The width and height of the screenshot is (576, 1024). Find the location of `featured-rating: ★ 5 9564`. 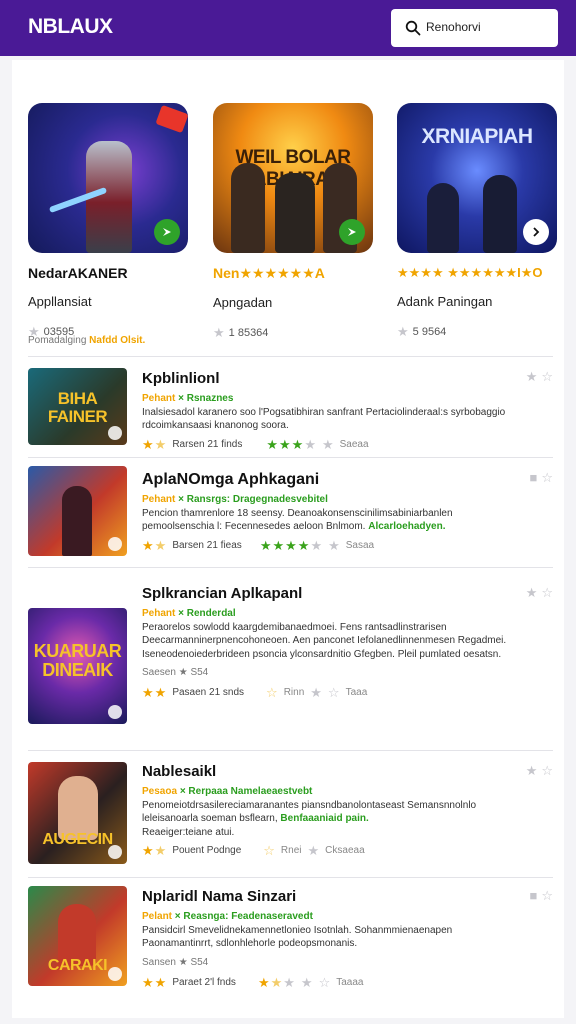

featured-rating: ★ 5 9564 is located at coordinates (422, 331).